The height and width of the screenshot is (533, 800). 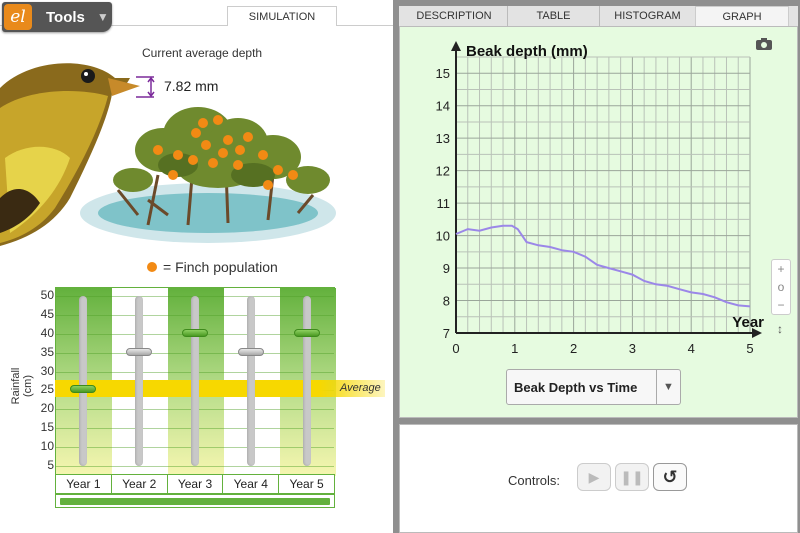 What do you see at coordinates (456, 46) in the screenshot?
I see `y-axis-arrow-icon` at bounding box center [456, 46].